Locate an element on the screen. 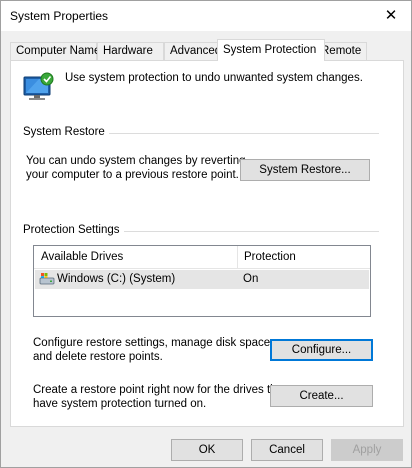 The height and width of the screenshot is (468, 412). tab-hardware: Hardware is located at coordinates (130, 51).